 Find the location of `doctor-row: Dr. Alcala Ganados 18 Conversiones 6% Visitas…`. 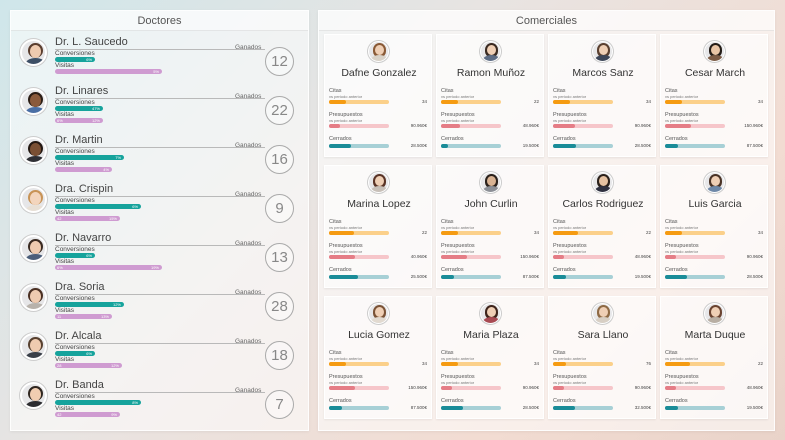

doctor-row: Dr. Alcala Ganados 18 Conversiones 6% Visitas… is located at coordinates (160, 353).